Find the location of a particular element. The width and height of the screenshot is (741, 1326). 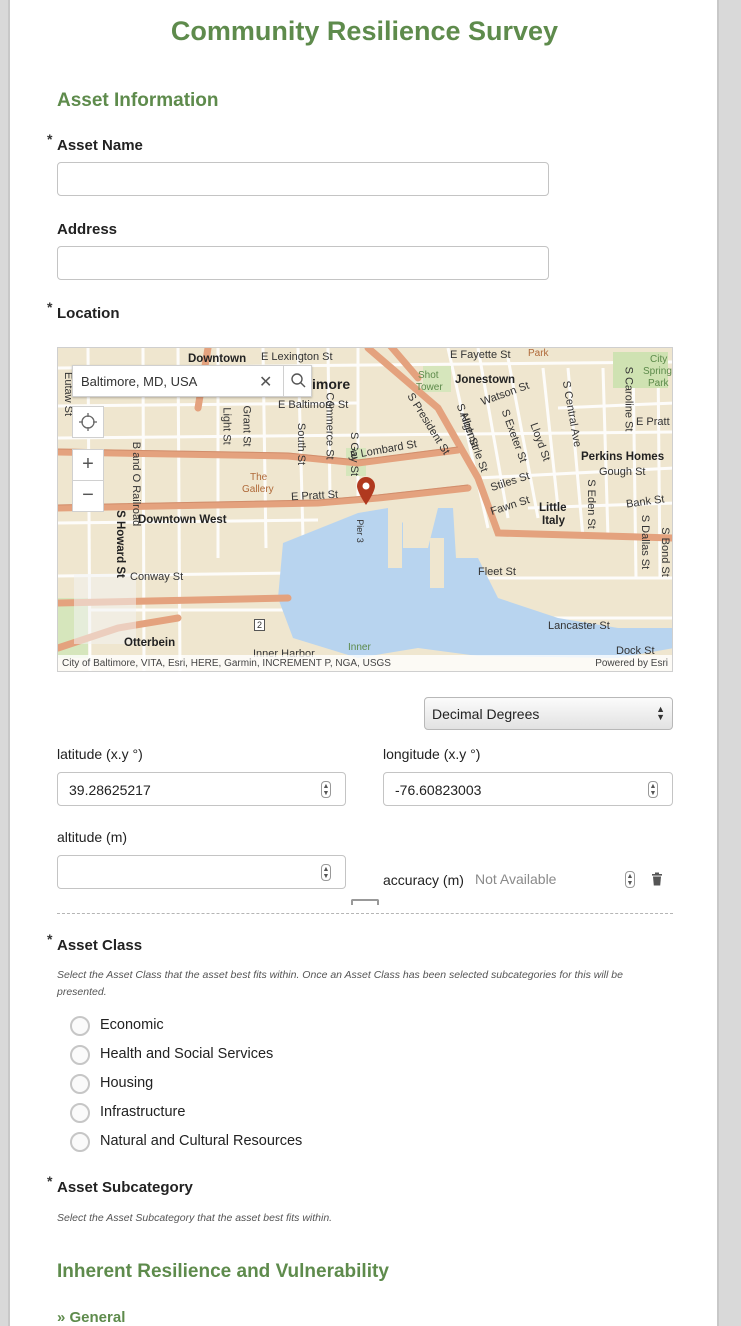

map-search-input: Baltimore, MD, USA is located at coordinates (139, 381).